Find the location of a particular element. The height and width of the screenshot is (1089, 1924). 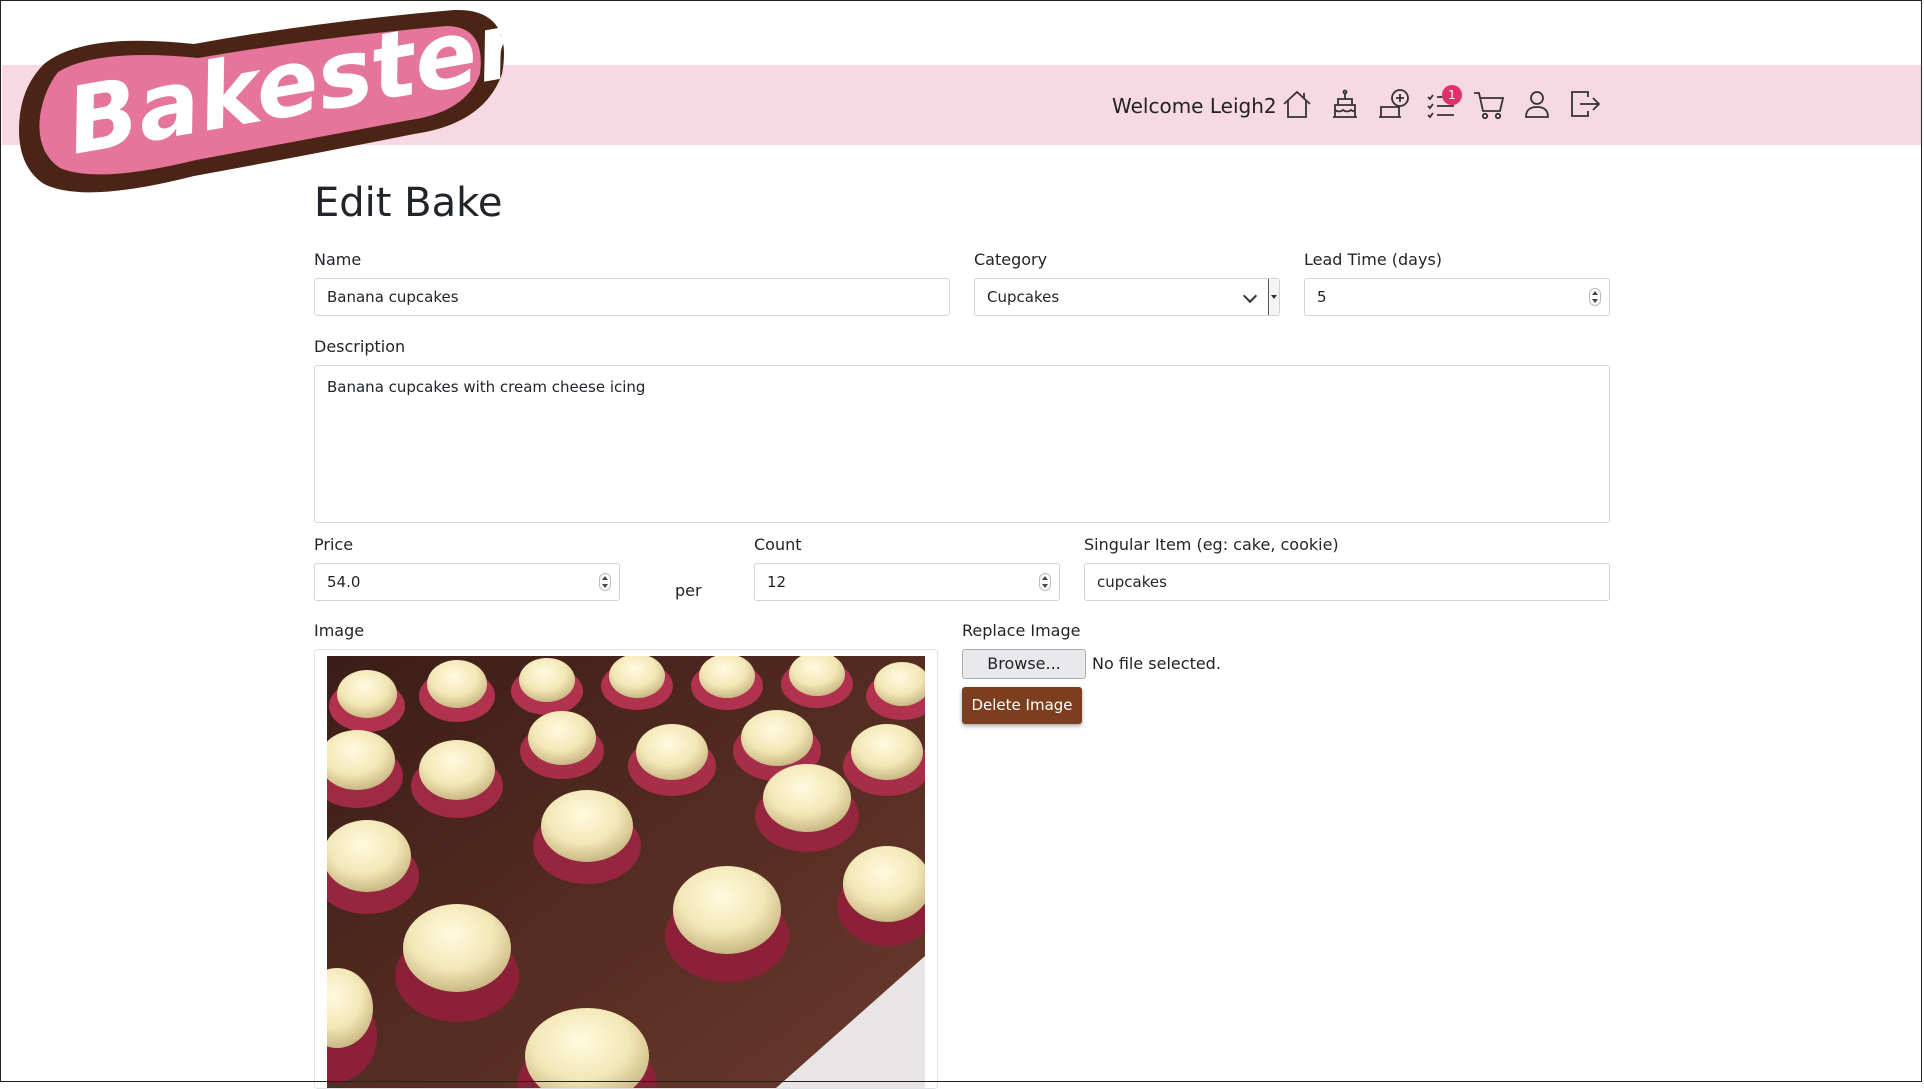

no-file-text: No file selected. is located at coordinates (1156, 663).